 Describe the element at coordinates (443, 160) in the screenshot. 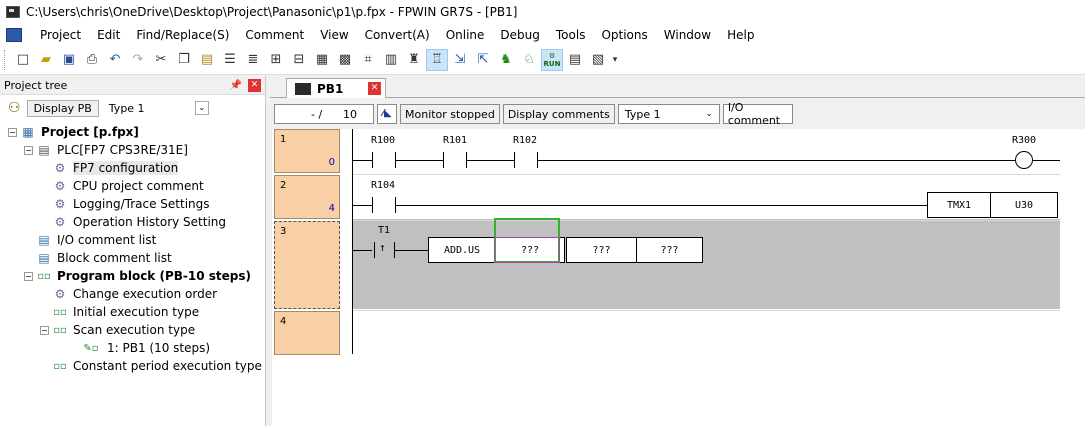

I see `contact-r101` at that location.